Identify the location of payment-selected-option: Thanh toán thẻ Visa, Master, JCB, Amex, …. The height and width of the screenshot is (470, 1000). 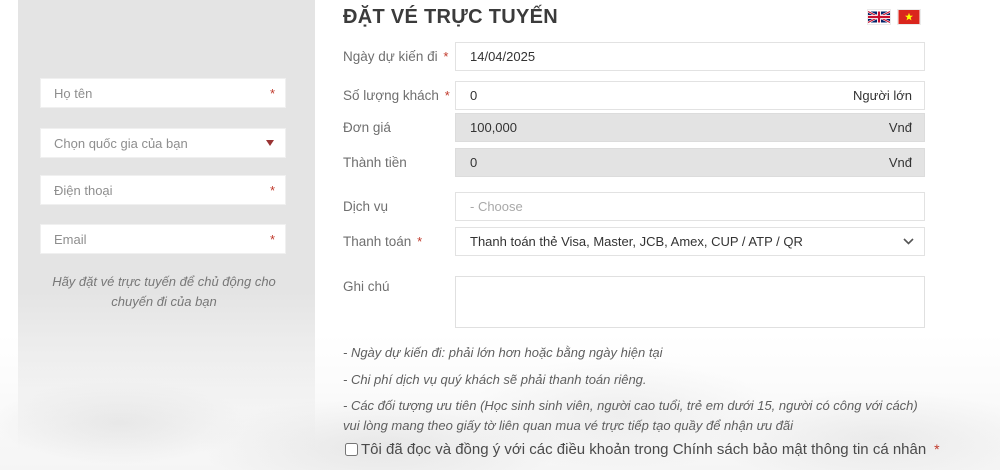
(636, 241).